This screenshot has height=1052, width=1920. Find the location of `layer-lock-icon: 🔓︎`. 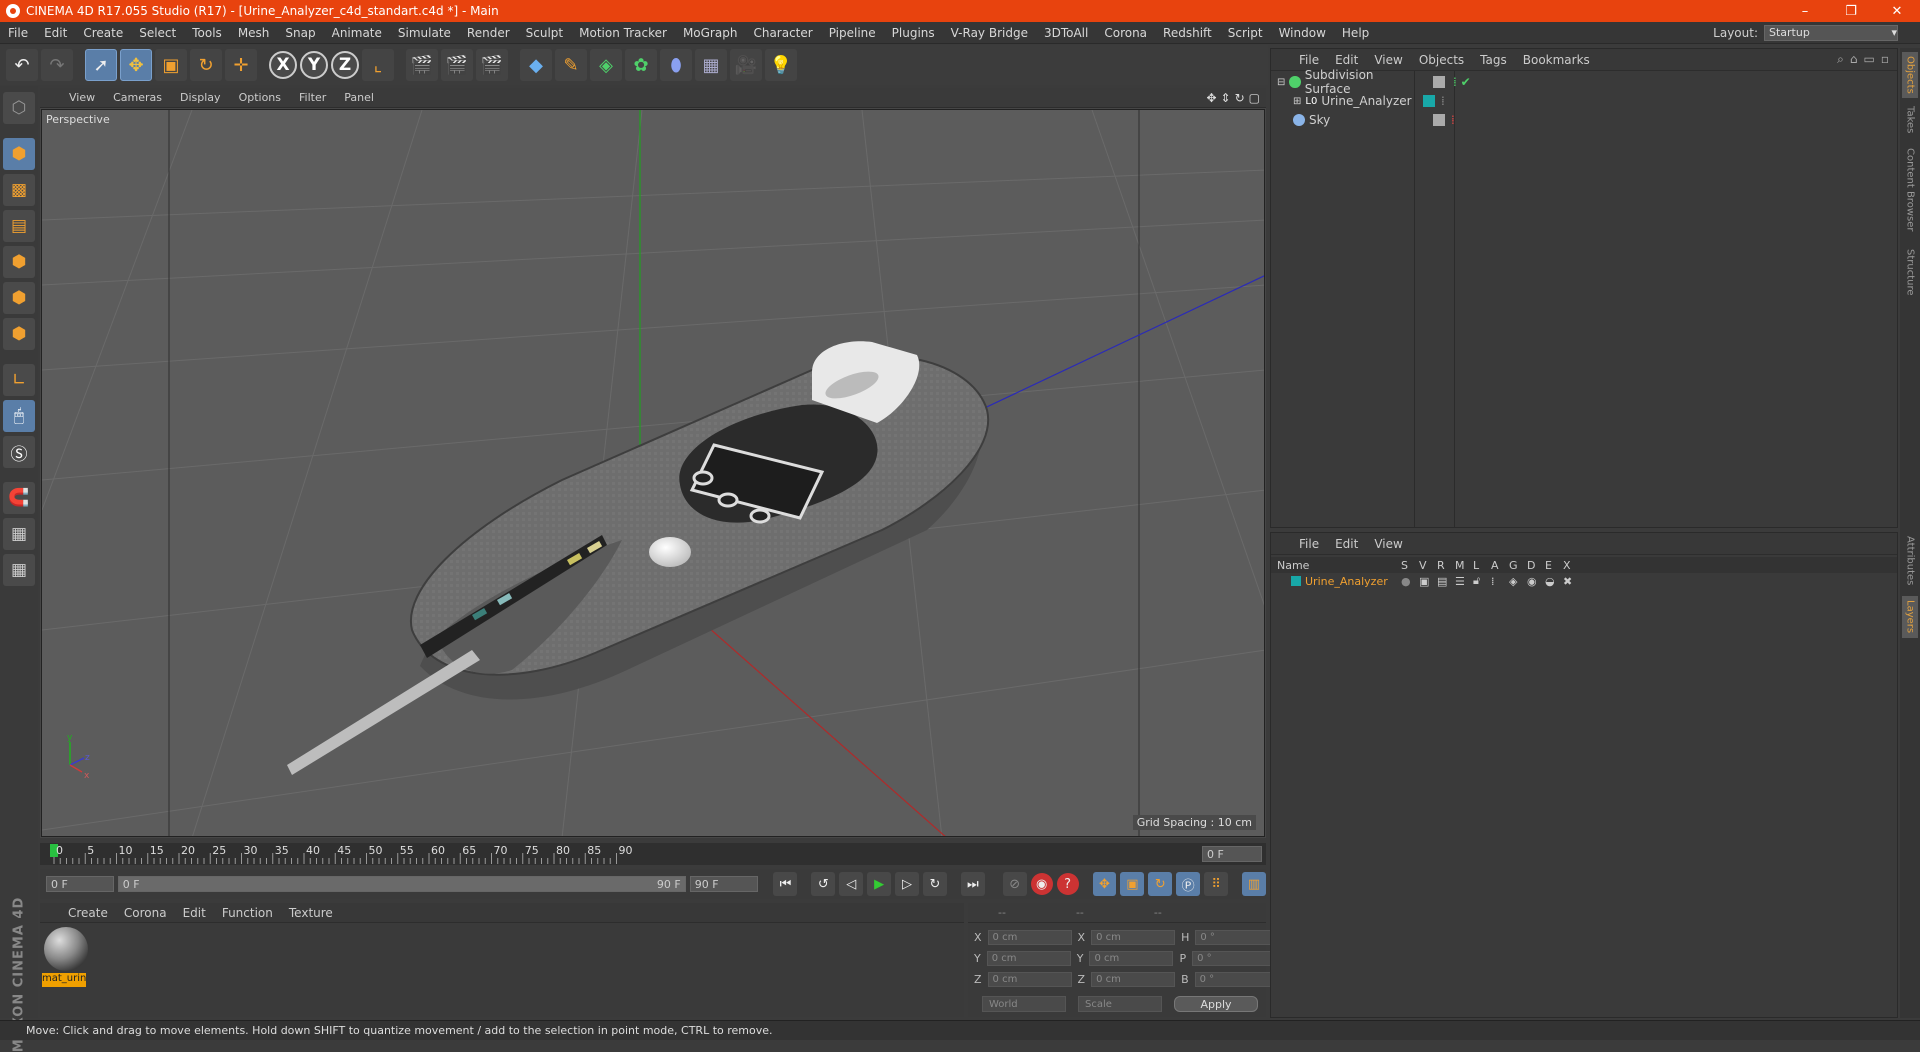

layer-lock-icon: 🔓︎ is located at coordinates (1482, 581).